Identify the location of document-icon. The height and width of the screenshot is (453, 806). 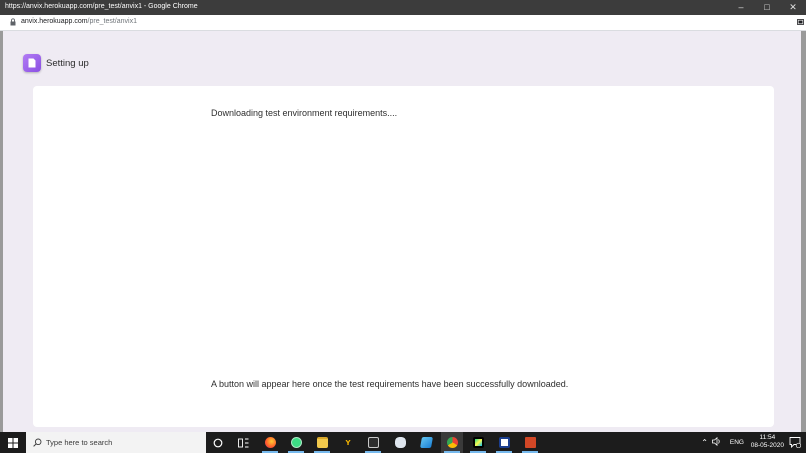
(32, 63).